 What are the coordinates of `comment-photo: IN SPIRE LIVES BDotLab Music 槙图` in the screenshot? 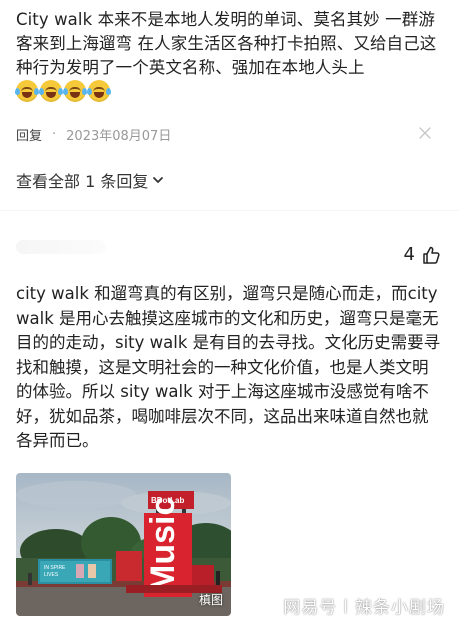 It's located at (123, 544).